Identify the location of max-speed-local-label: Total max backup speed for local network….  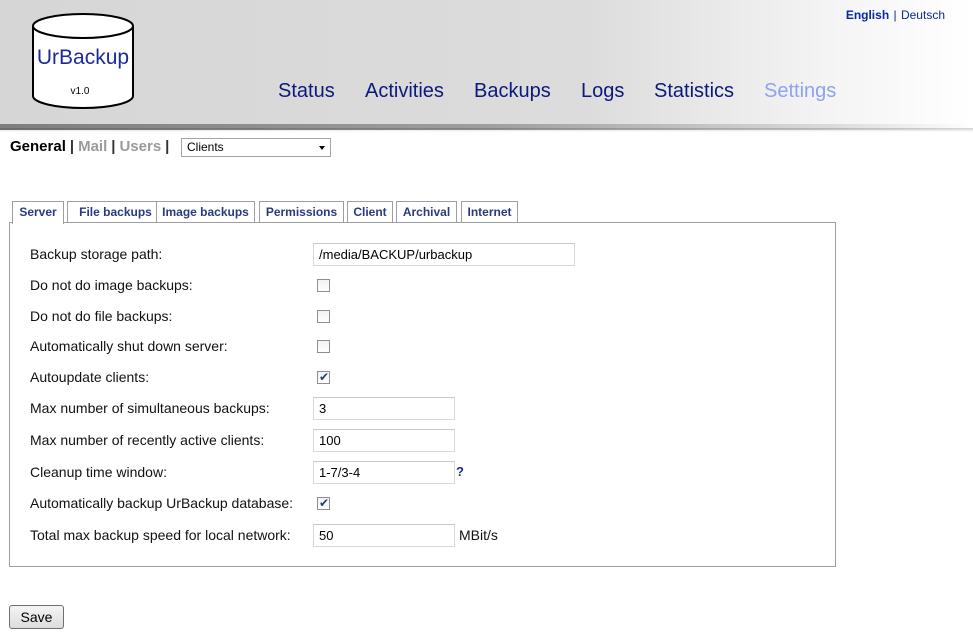
(160, 535).